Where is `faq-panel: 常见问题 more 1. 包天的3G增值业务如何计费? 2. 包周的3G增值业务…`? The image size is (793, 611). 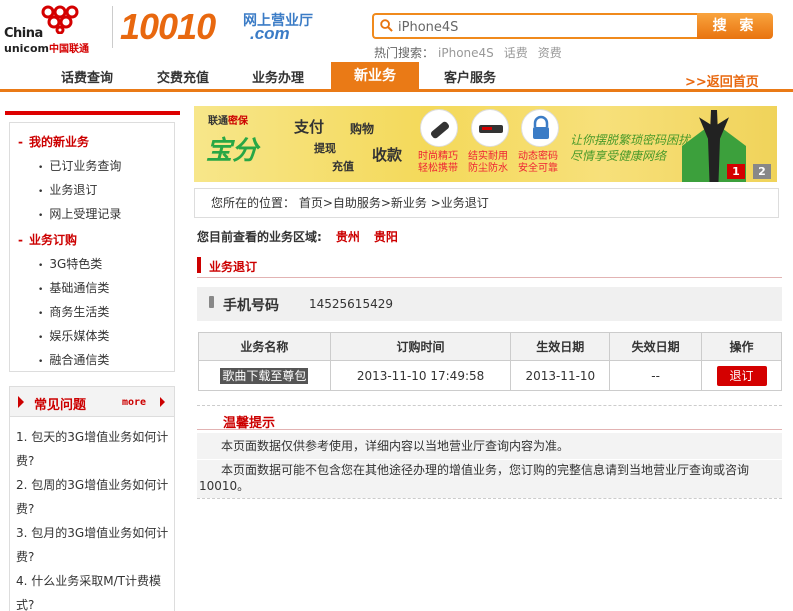
faq-panel: 常见问题 more 1. 包天的3G增值业务如何计费? 2. 包周的3G增值业务… is located at coordinates (92, 498).